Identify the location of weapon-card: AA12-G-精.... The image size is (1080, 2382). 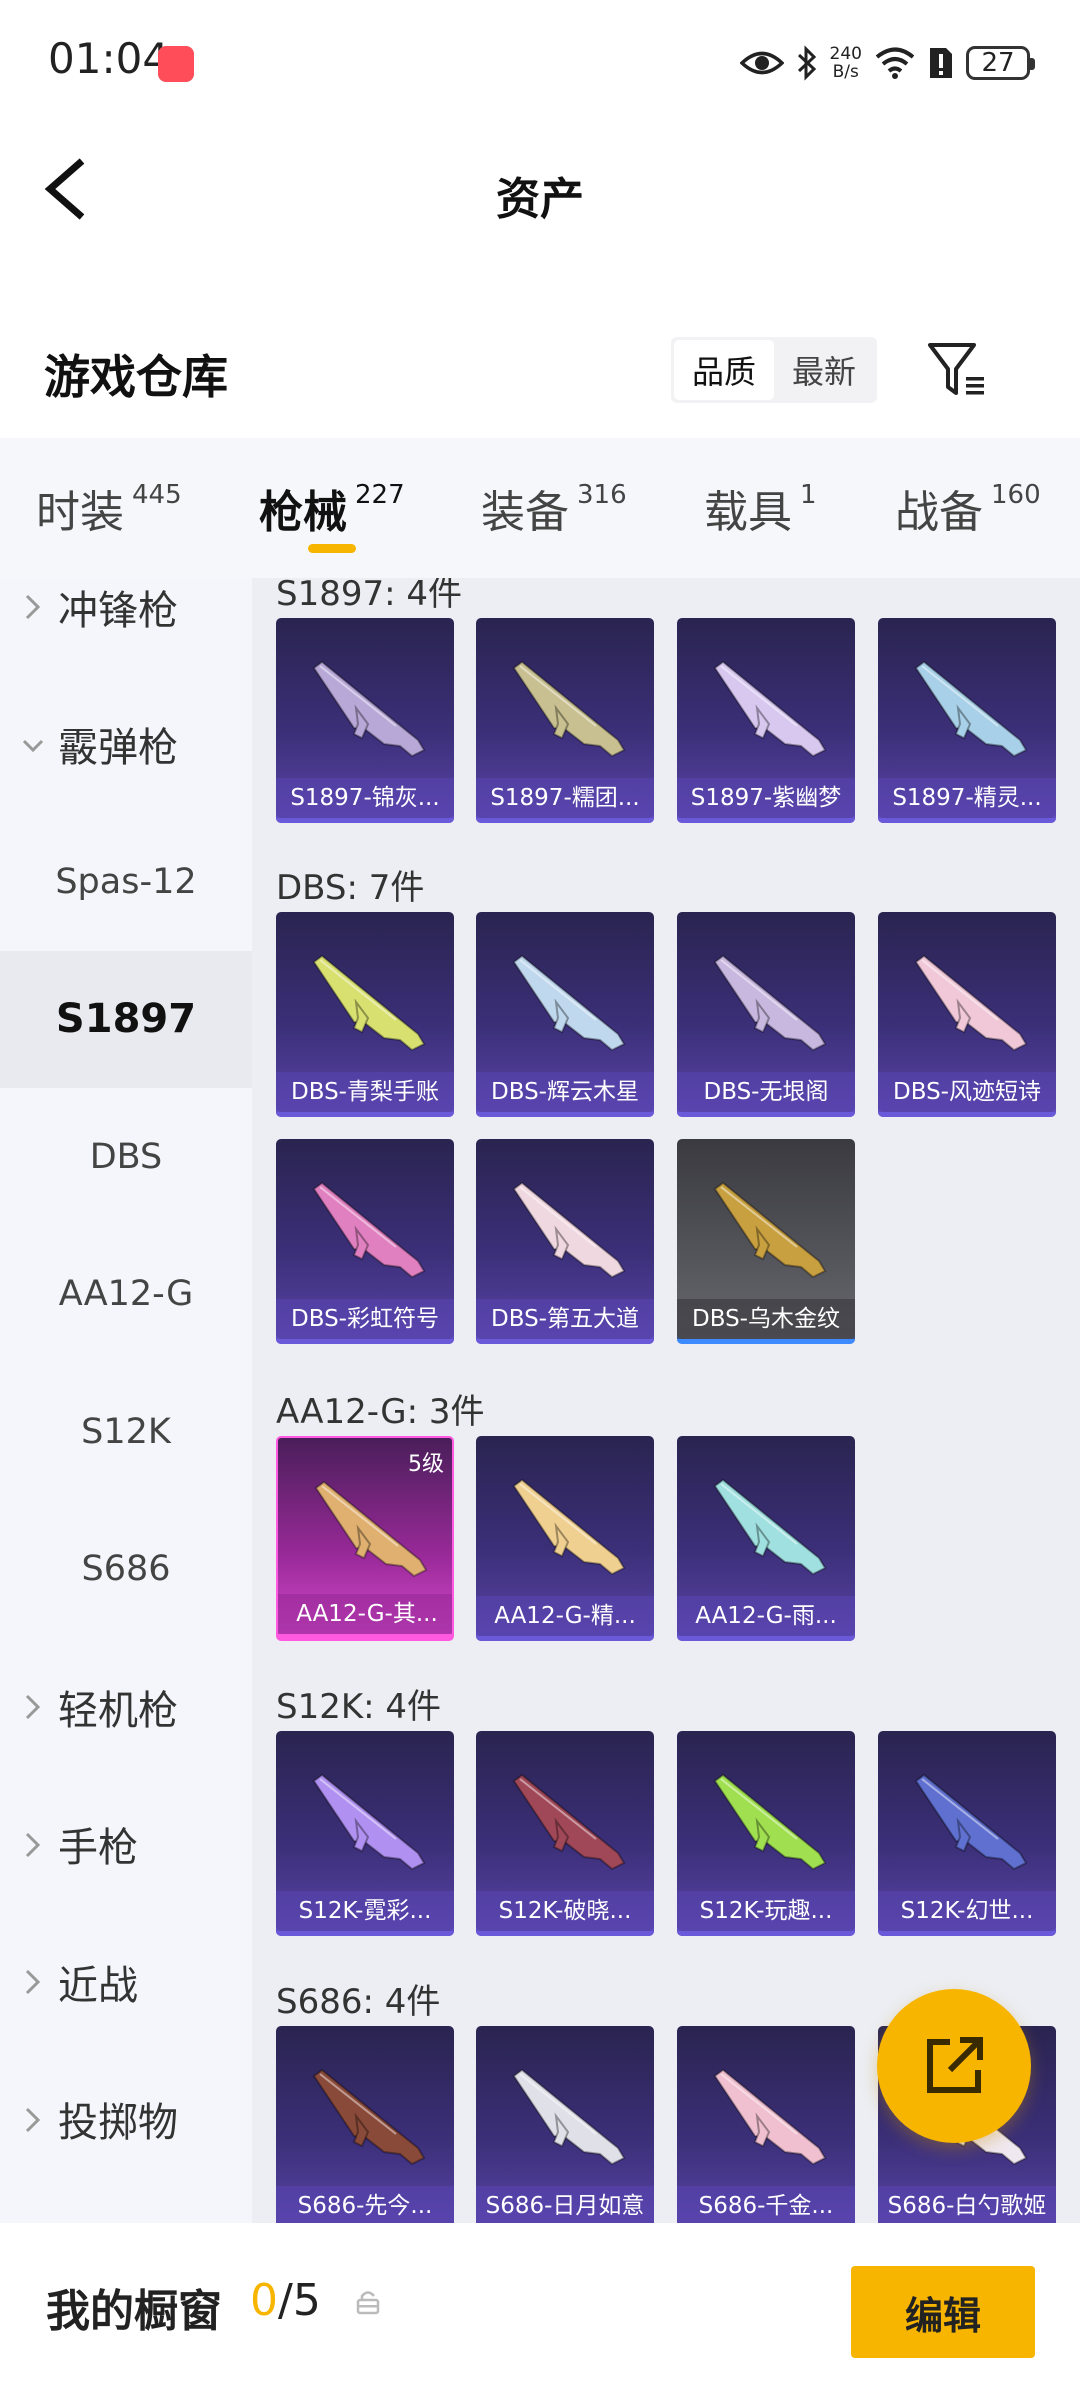
(565, 1538).